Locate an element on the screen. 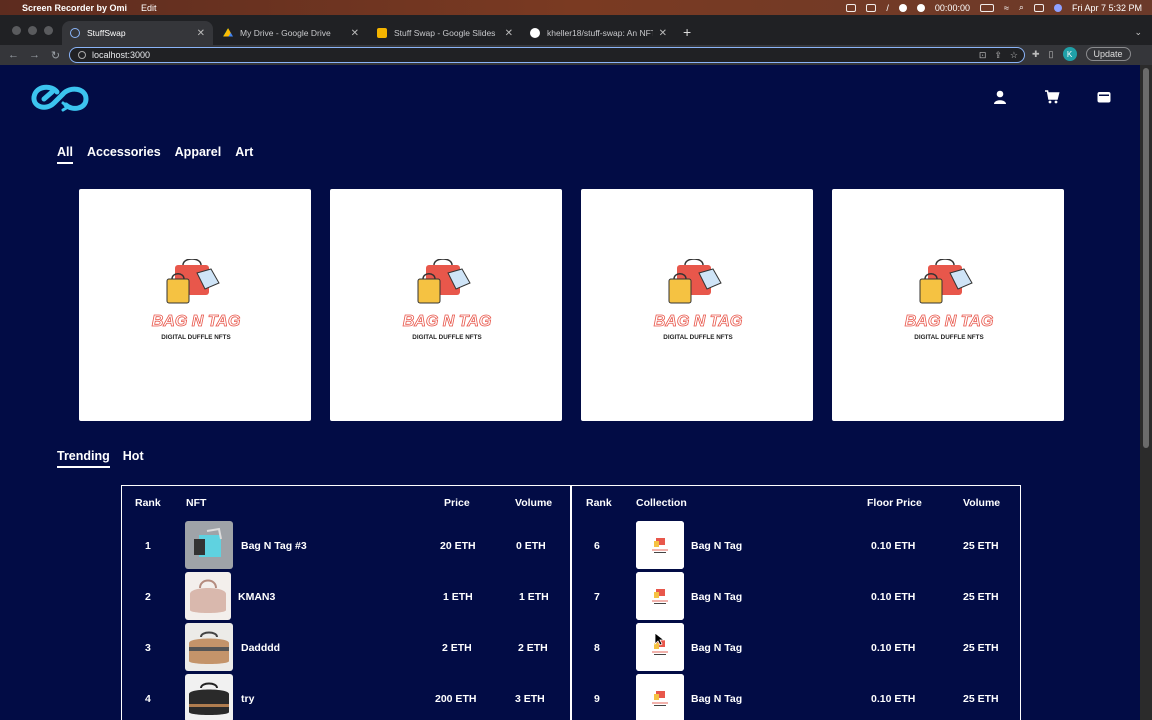 The height and width of the screenshot is (720, 1152). category-tab-art: Art is located at coordinates (244, 154).